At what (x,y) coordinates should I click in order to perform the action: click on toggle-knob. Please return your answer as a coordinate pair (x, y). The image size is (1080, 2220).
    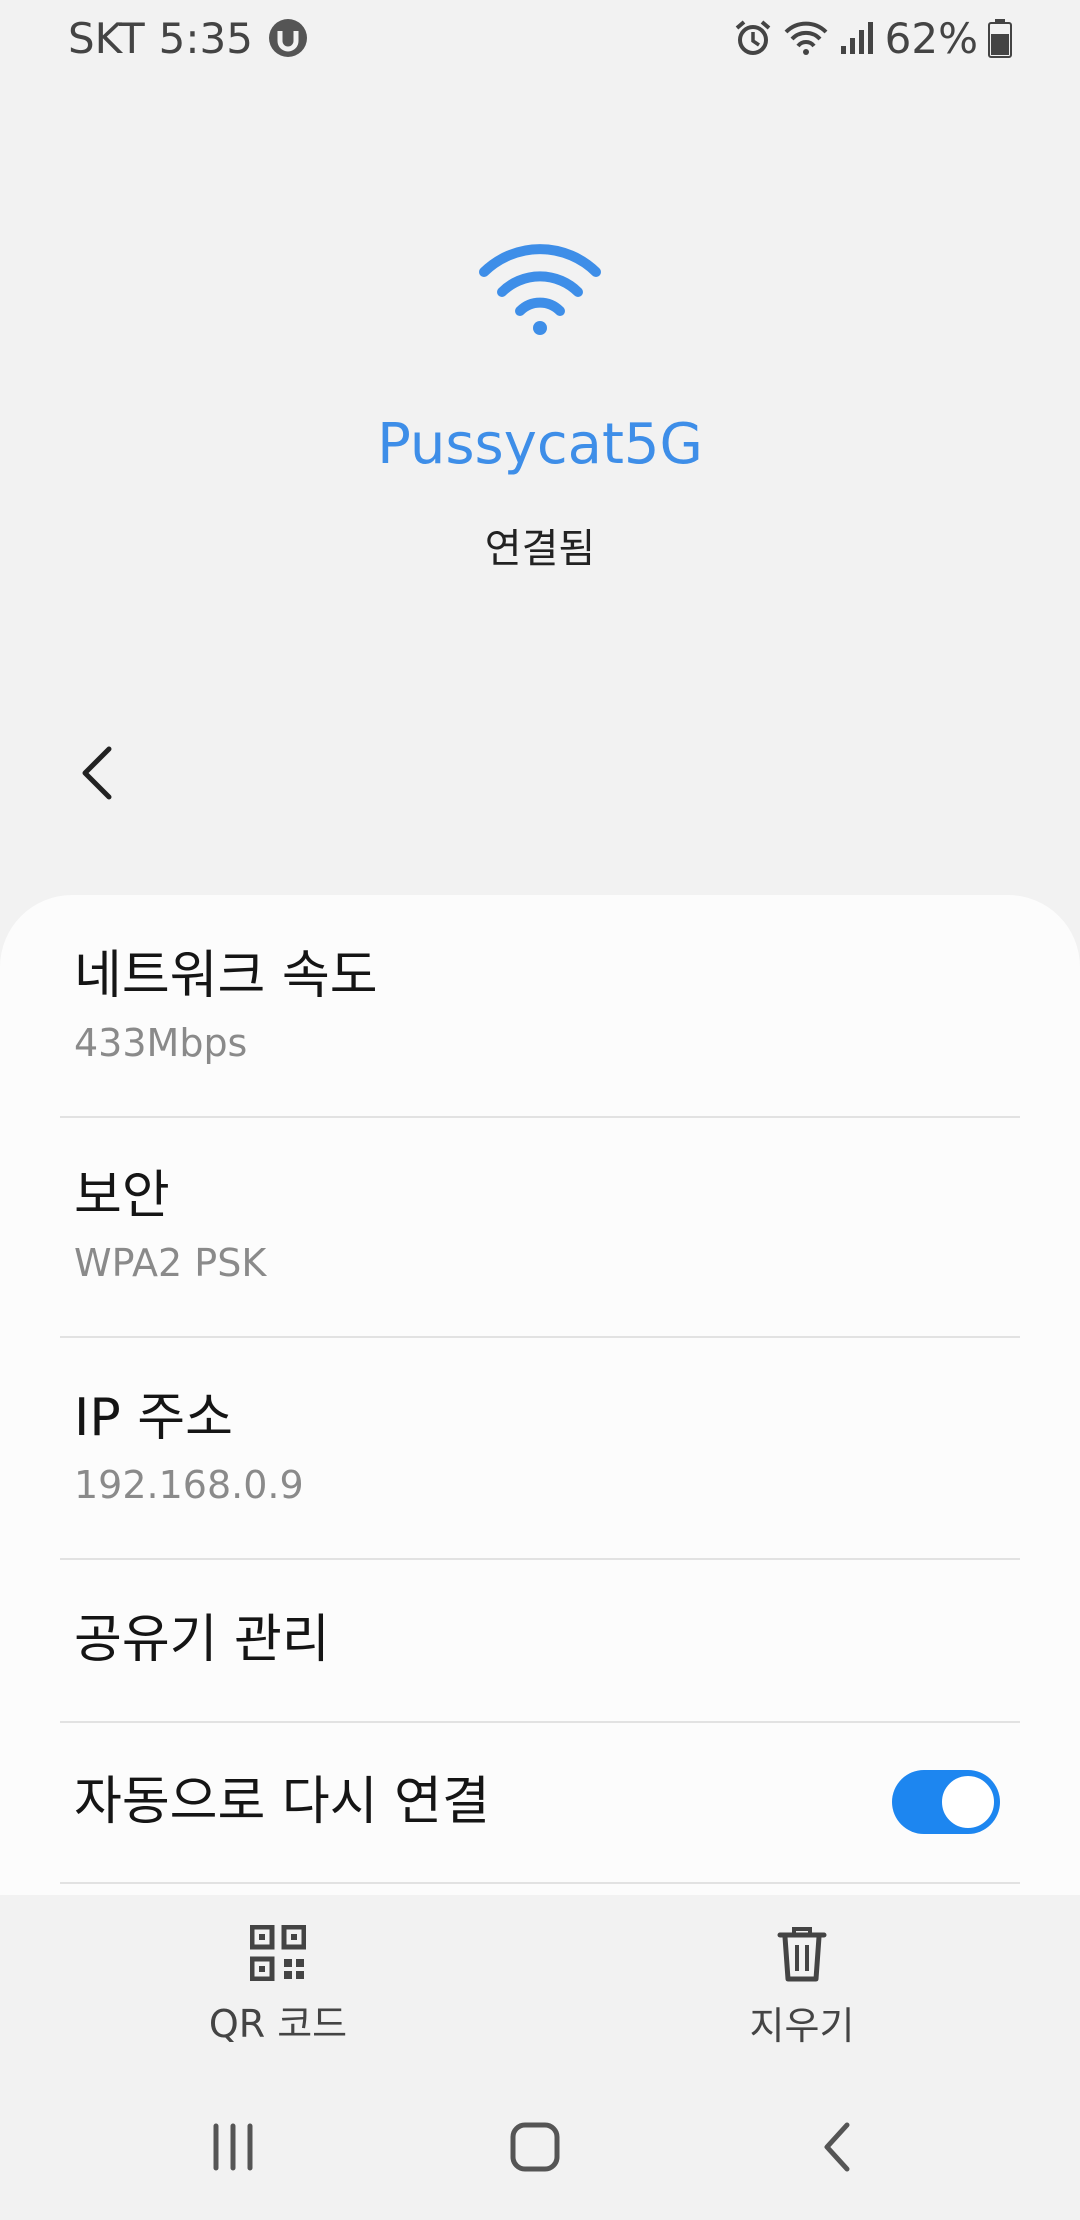
    Looking at the image, I should click on (968, 1802).